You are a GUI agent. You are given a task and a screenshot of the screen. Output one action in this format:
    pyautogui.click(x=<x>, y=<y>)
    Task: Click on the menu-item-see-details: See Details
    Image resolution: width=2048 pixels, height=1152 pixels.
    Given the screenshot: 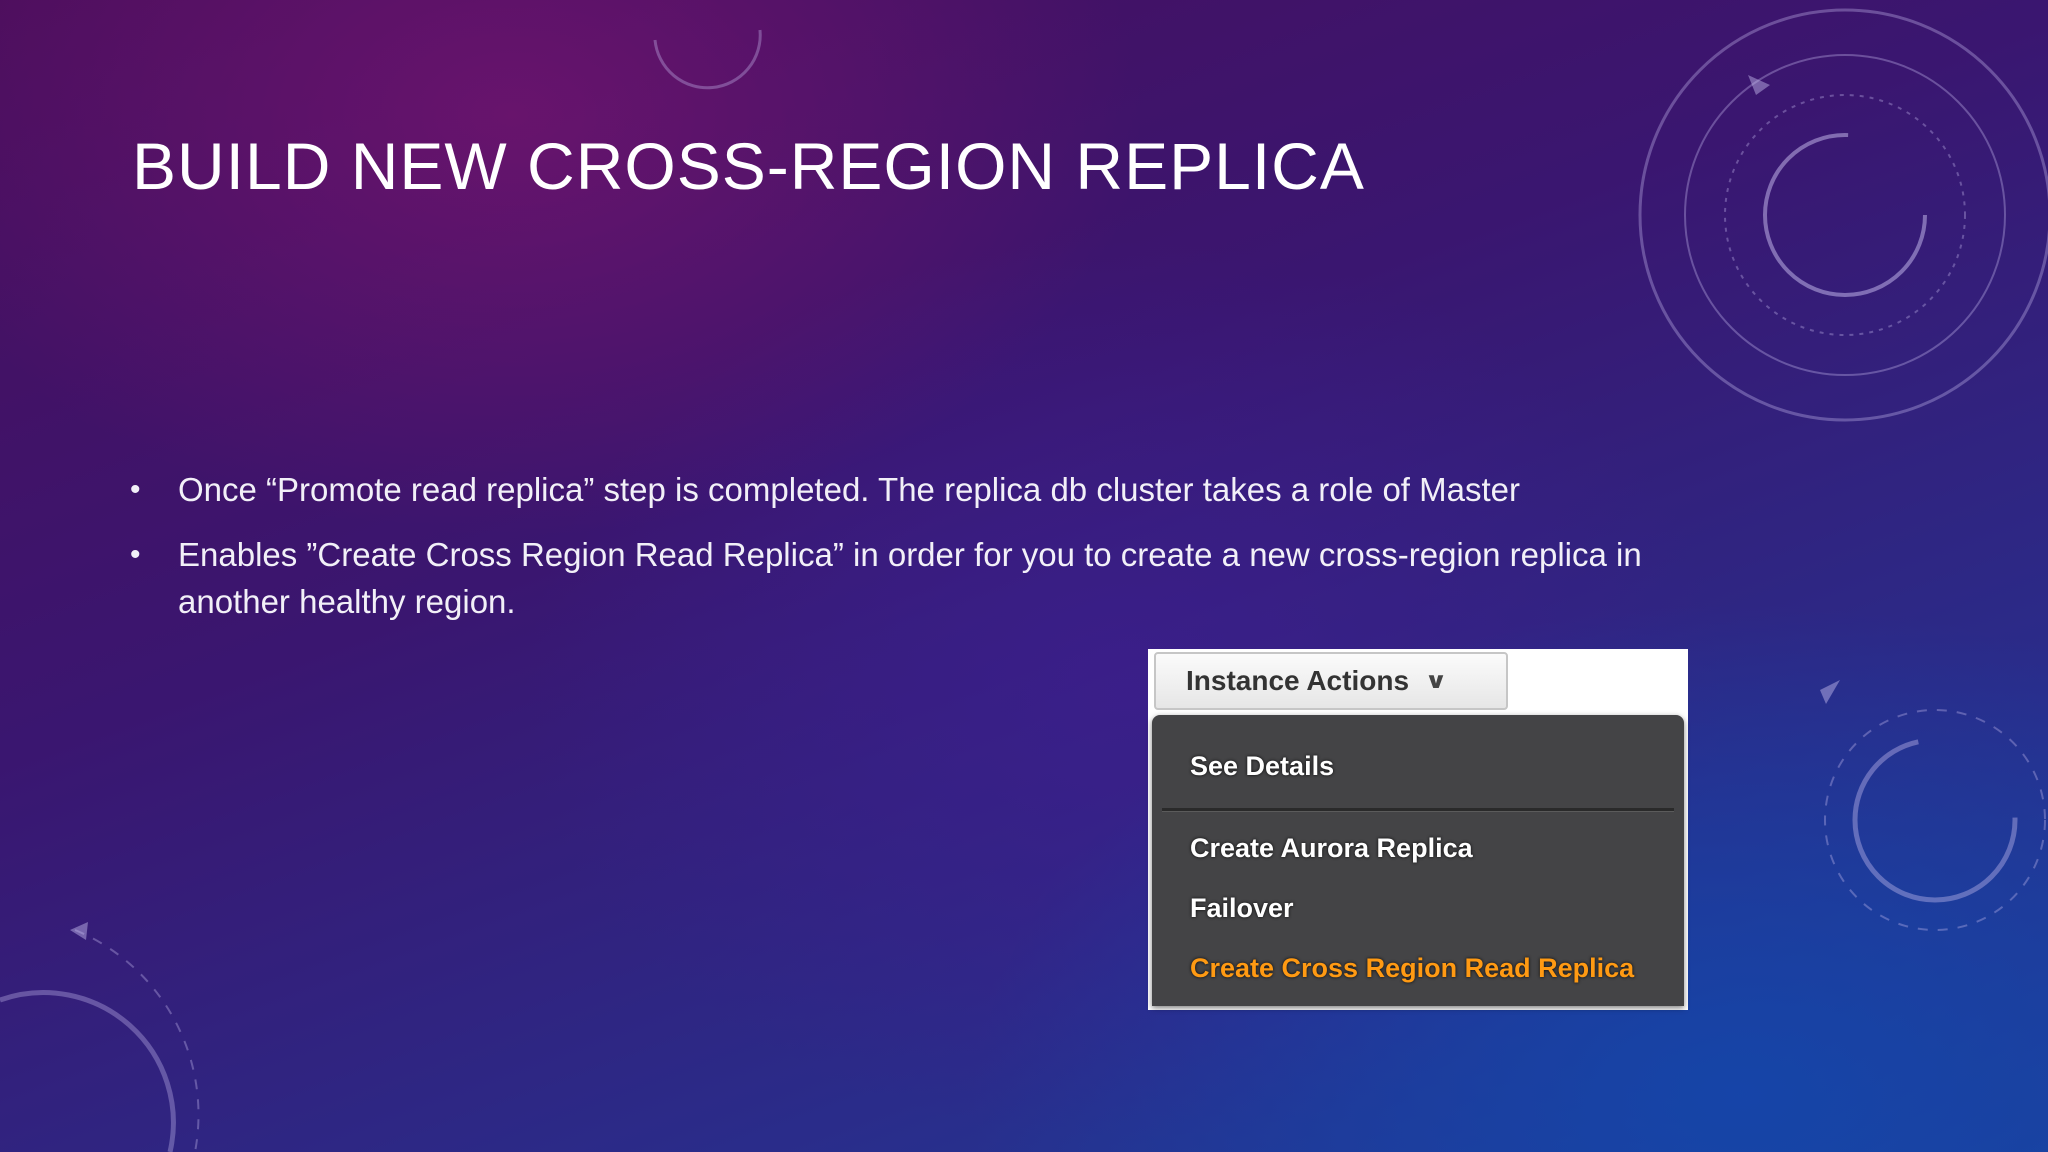 What is the action you would take?
    pyautogui.click(x=1262, y=766)
    